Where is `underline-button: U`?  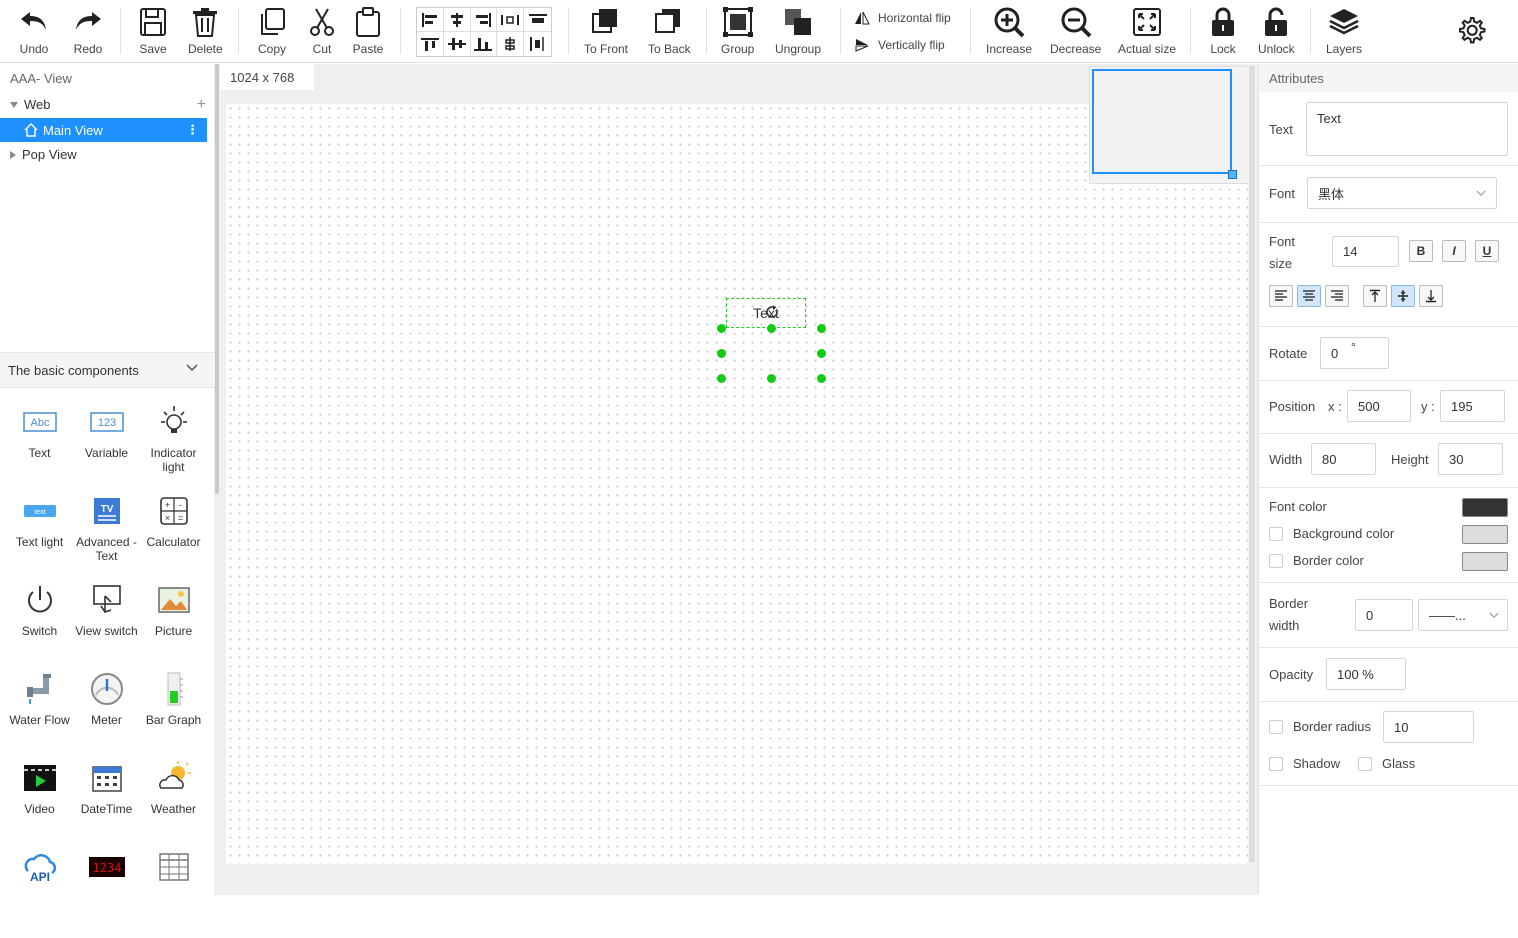 underline-button: U is located at coordinates (1487, 251).